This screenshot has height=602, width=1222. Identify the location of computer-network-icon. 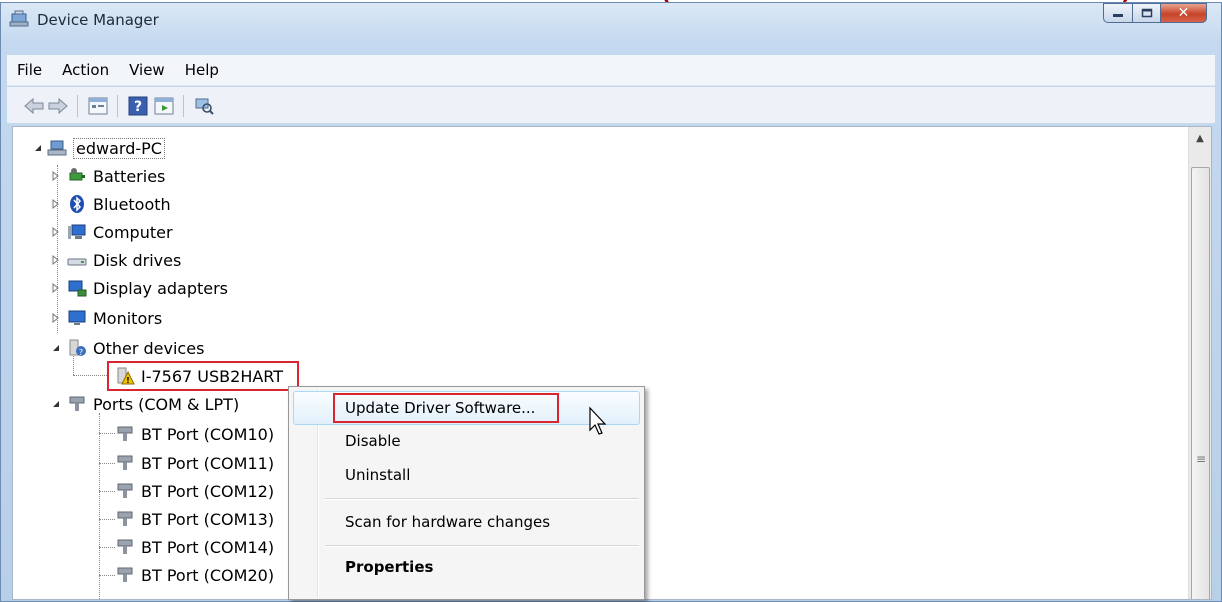
(57, 148).